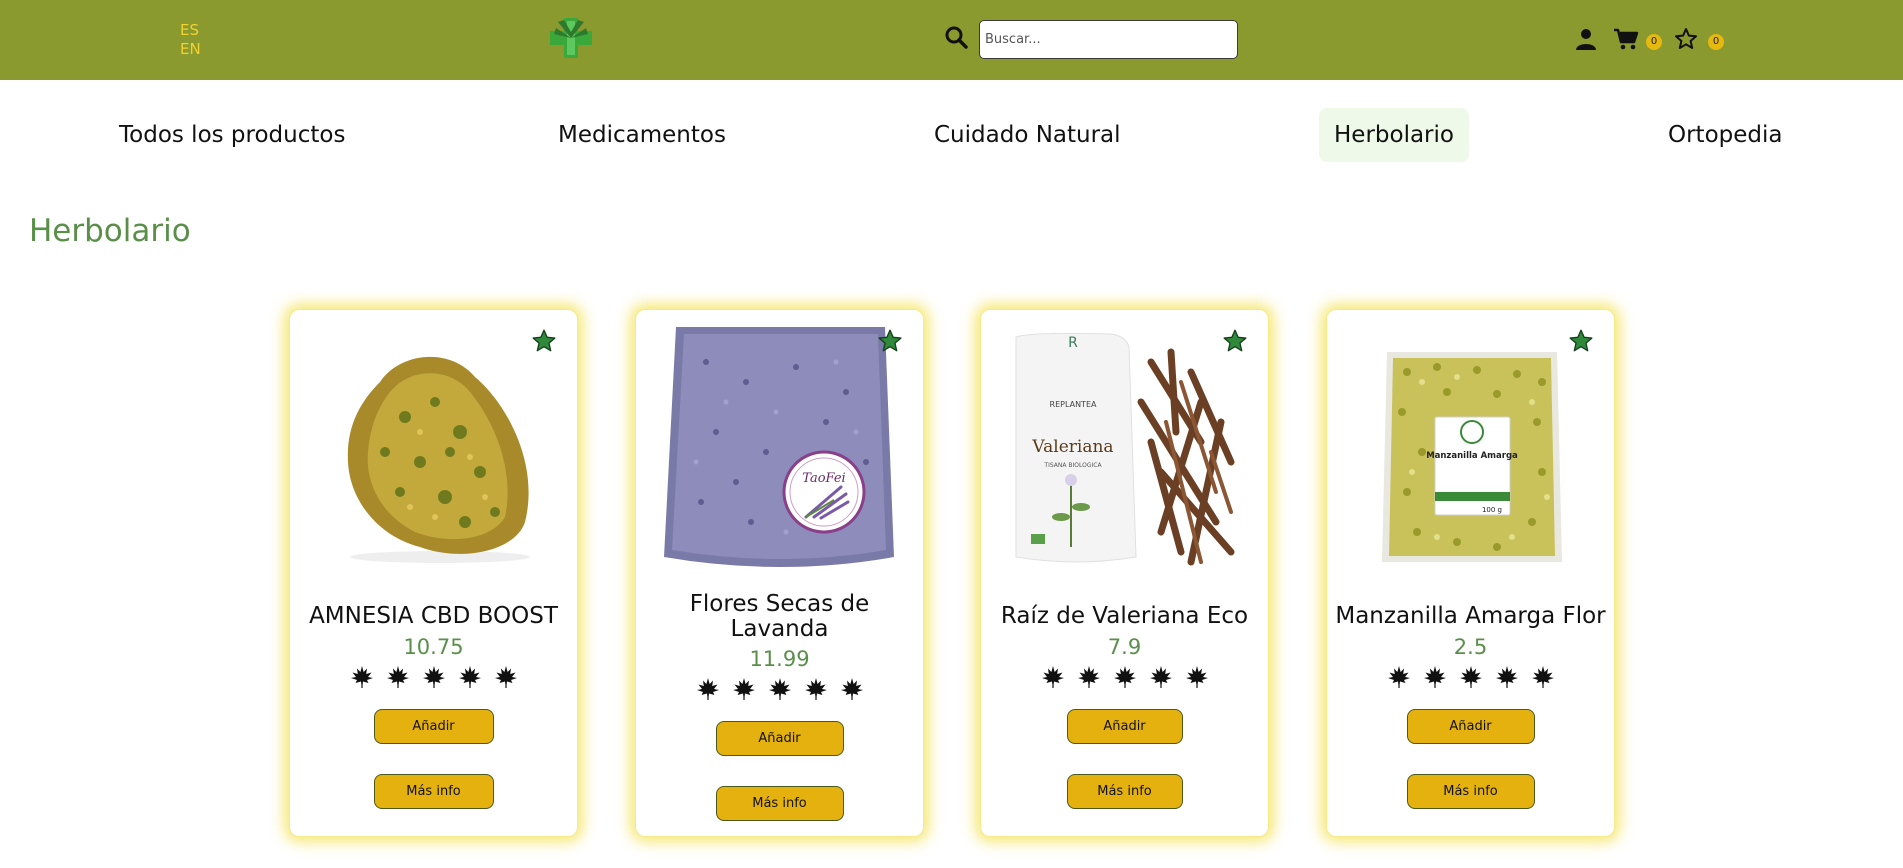  Describe the element at coordinates (1626, 39) in the screenshot. I see `cart-icon` at that location.